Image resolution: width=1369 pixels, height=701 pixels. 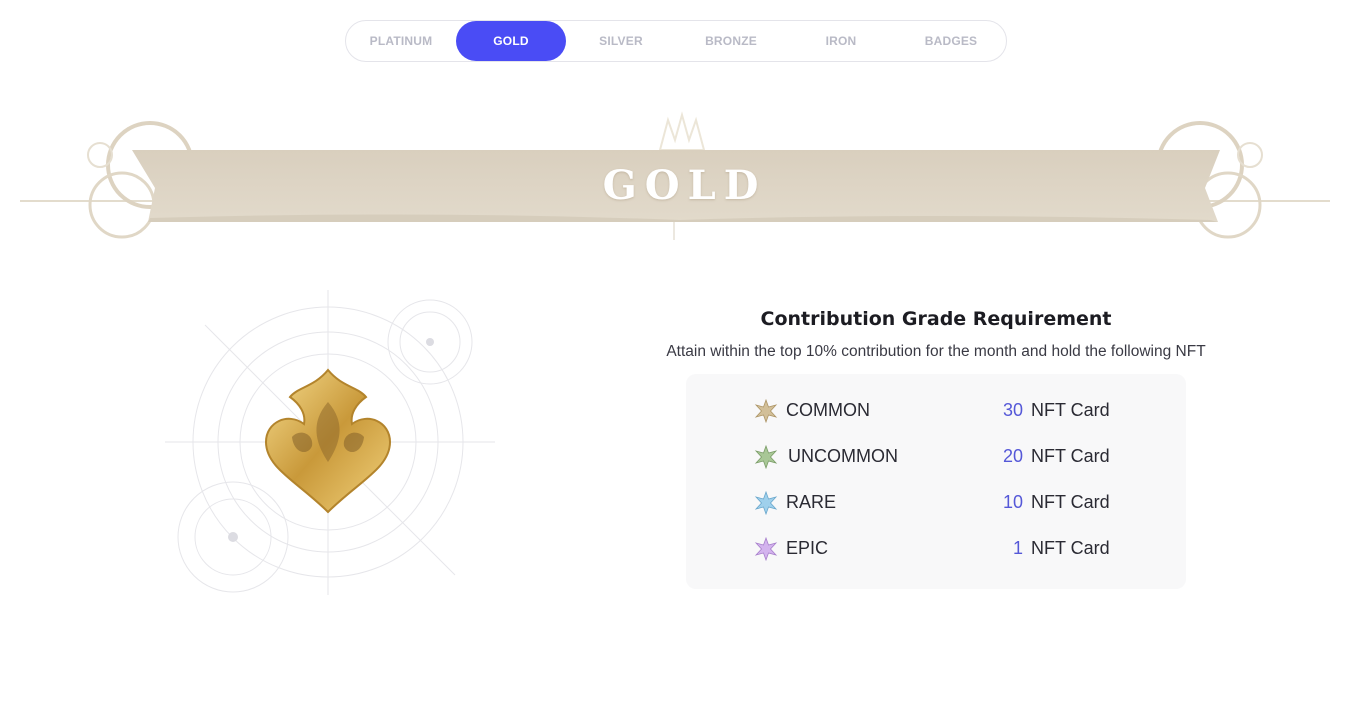 I want to click on uncommon-gem-icon, so click(x=766, y=457).